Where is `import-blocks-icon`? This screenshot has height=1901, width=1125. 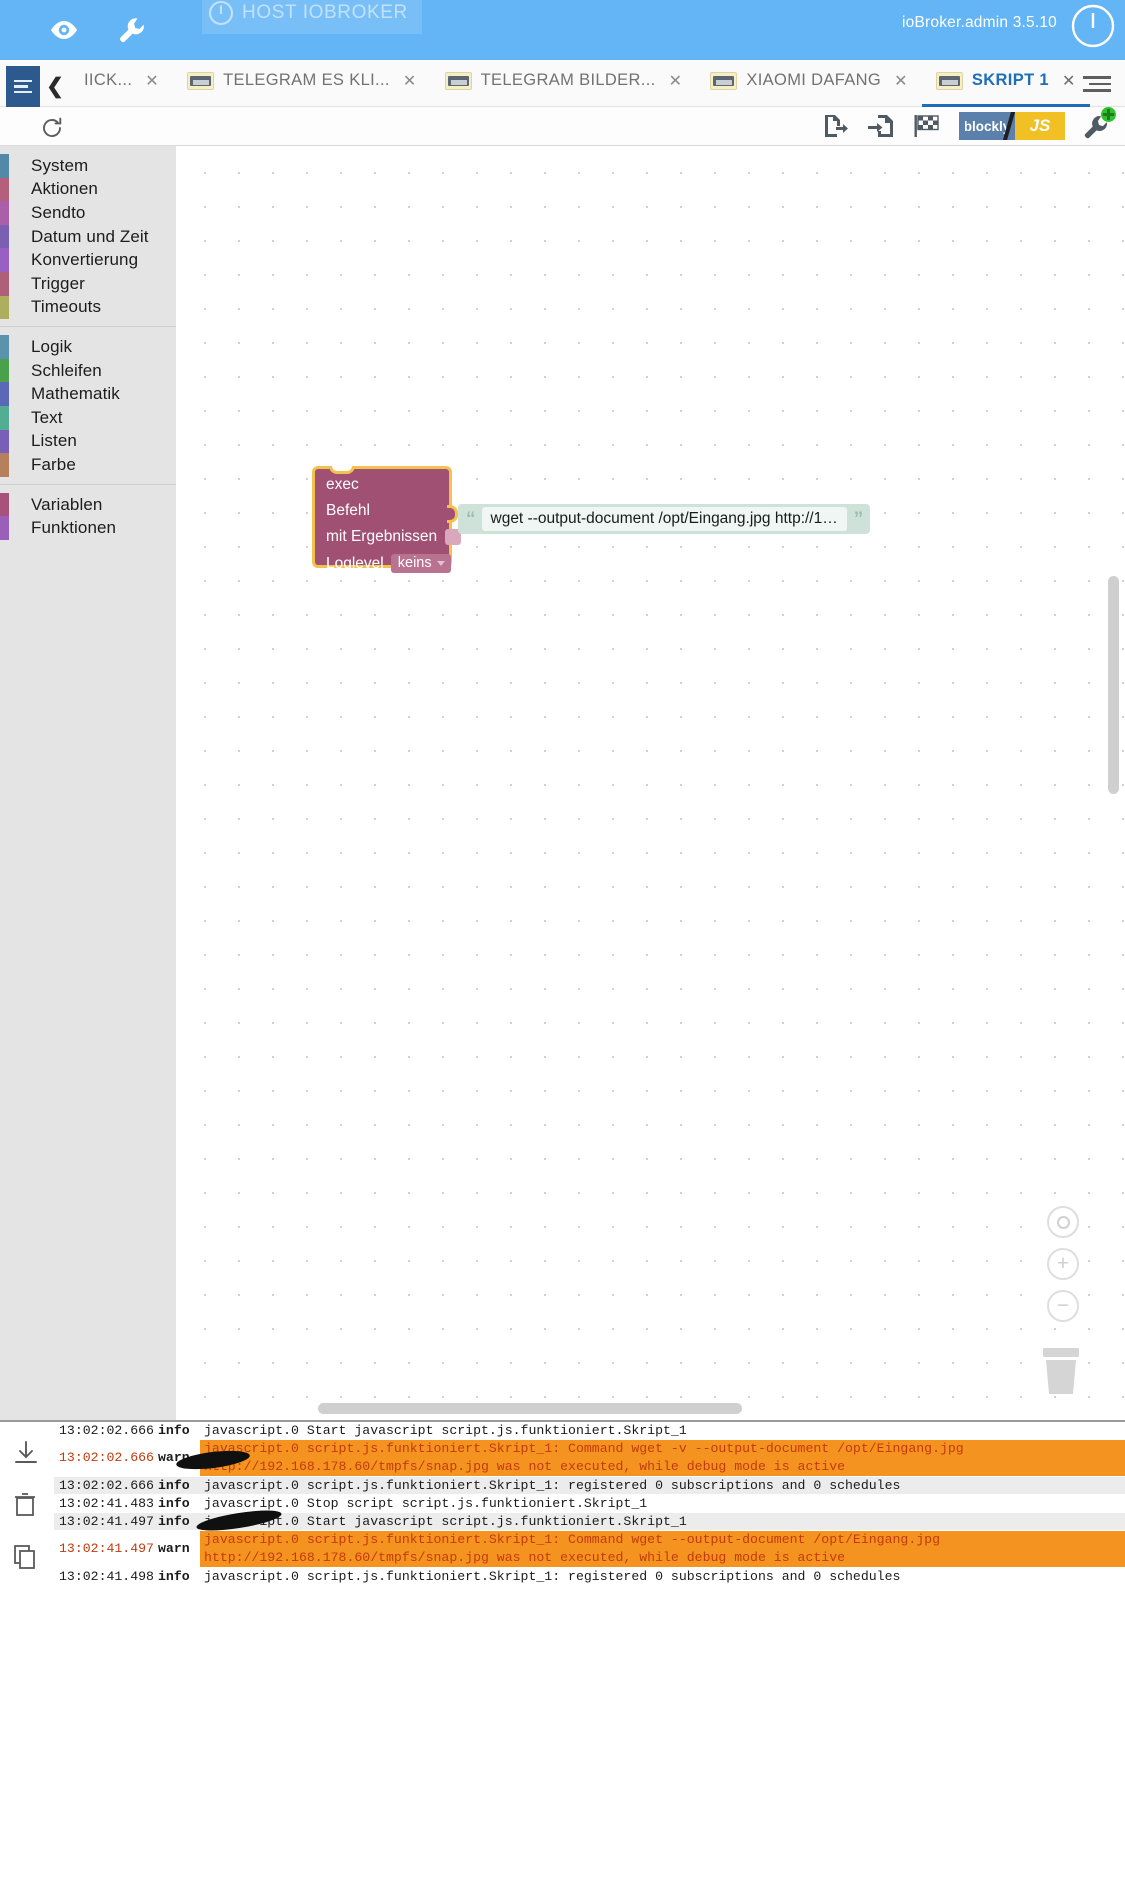 import-blocks-icon is located at coordinates (881, 126).